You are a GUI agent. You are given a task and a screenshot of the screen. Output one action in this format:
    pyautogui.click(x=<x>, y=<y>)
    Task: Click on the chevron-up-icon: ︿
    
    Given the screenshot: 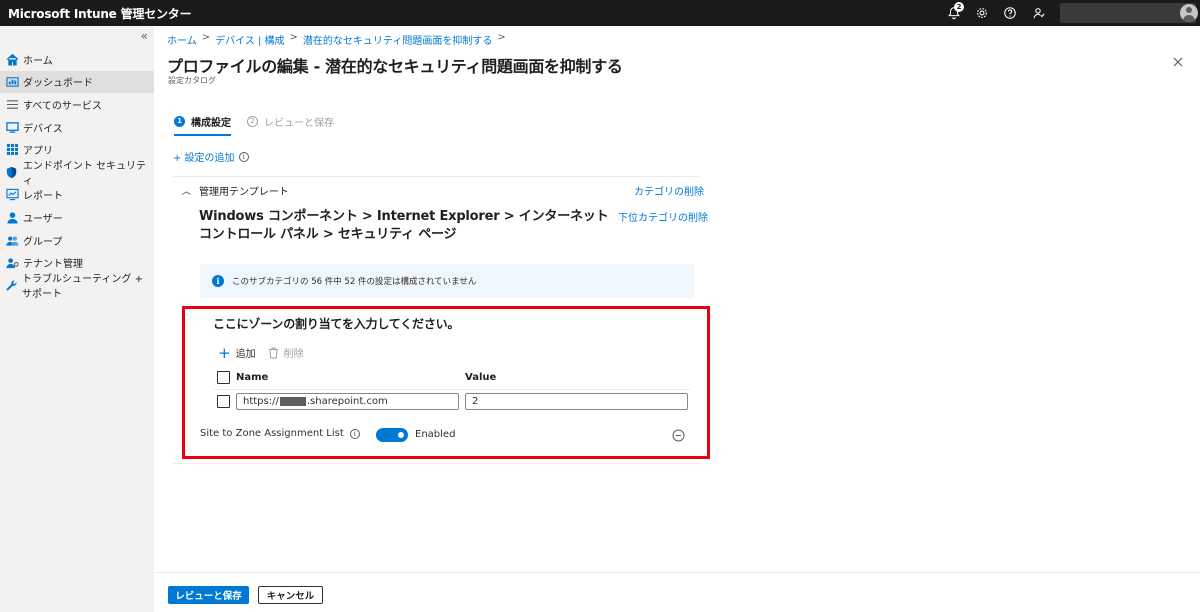 What is the action you would take?
    pyautogui.click(x=186, y=190)
    